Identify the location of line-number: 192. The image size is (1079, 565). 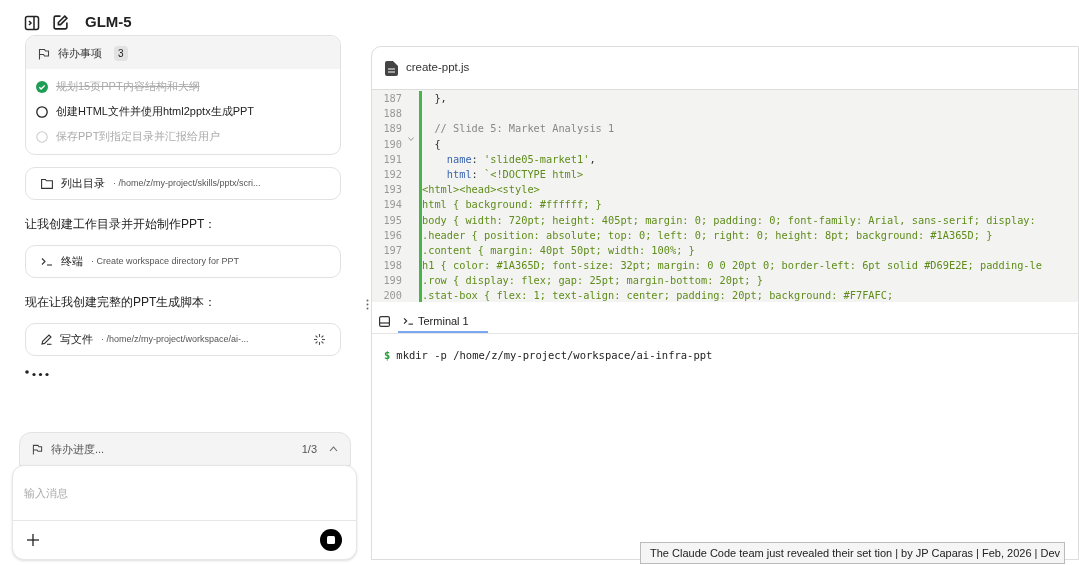
(392, 174).